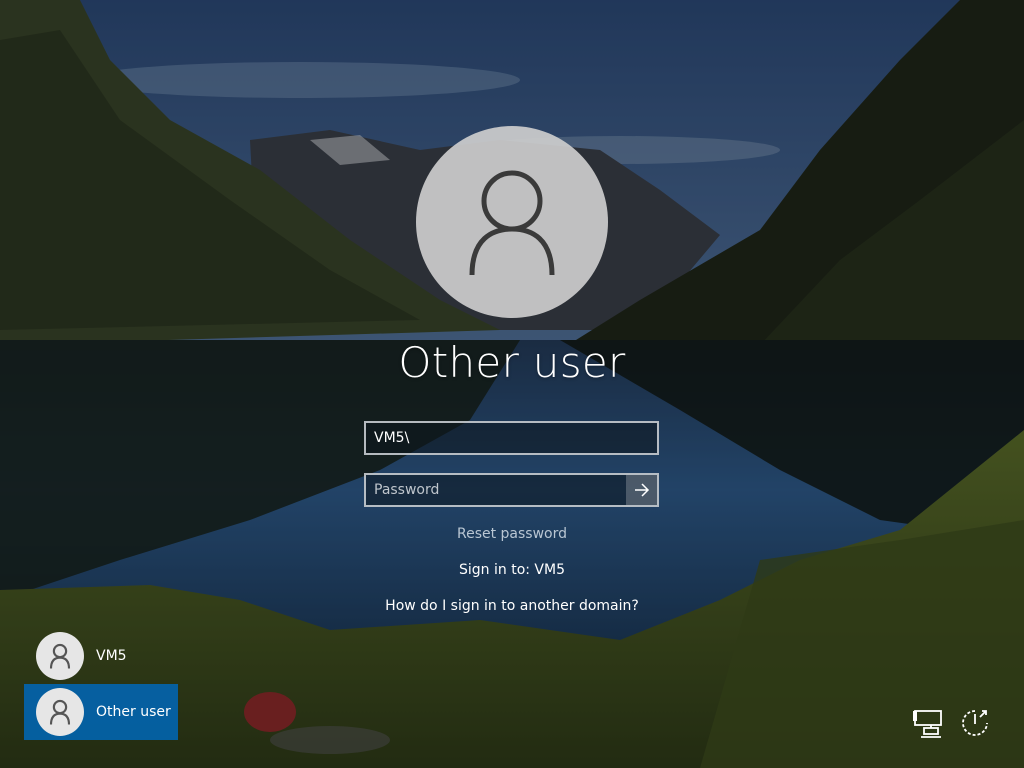  I want to click on username-field-container, so click(511, 438).